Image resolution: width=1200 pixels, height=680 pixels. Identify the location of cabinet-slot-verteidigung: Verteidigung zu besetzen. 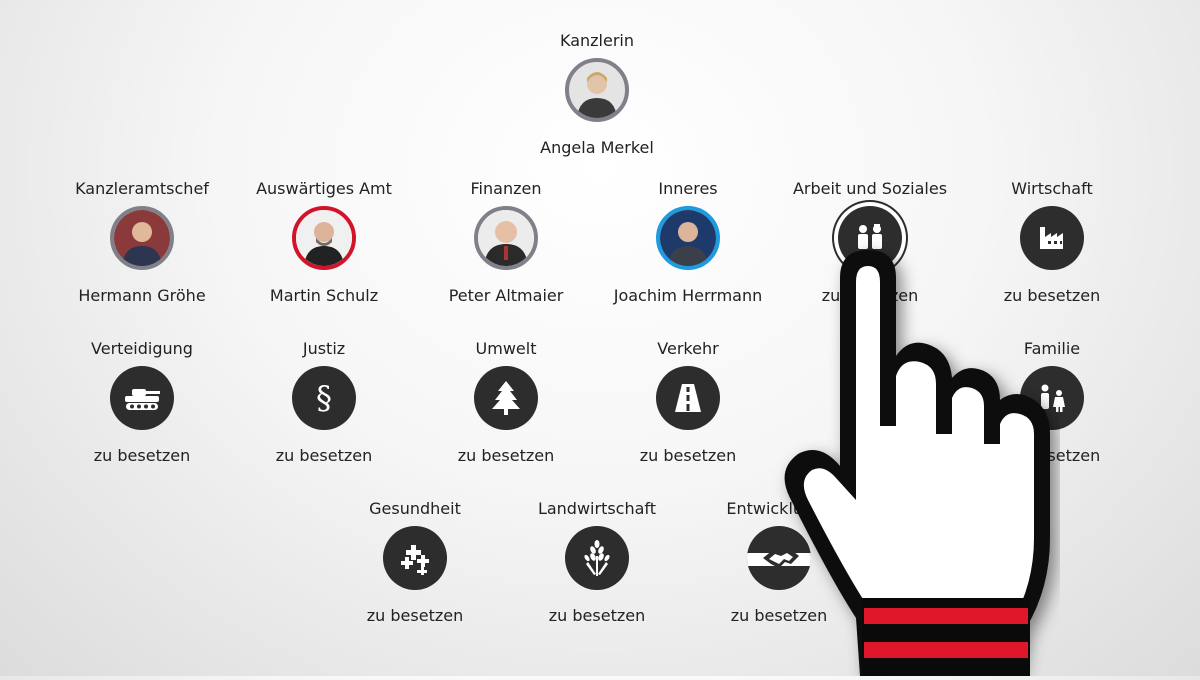
(142, 409).